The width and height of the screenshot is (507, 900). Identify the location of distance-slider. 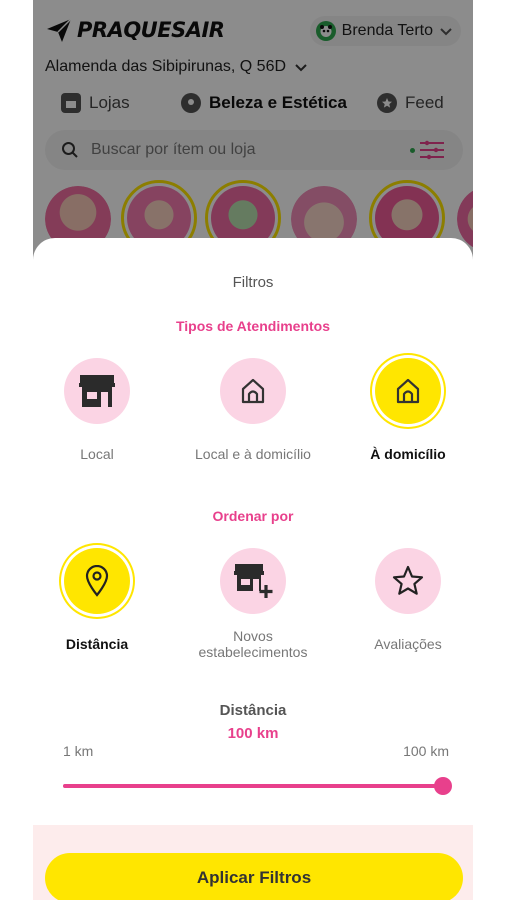
(257, 786).